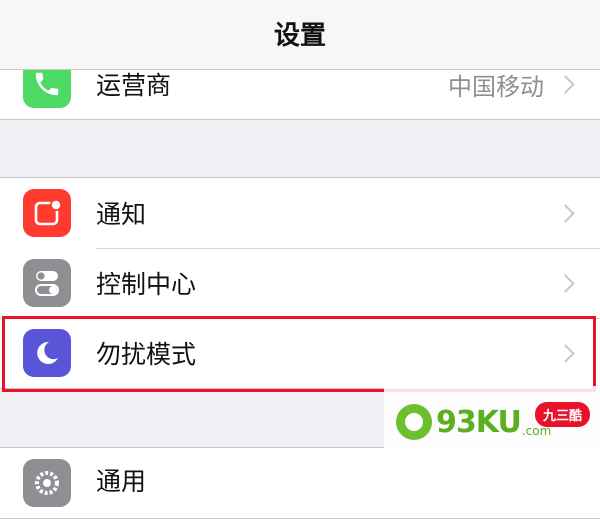 The width and height of the screenshot is (600, 519). Describe the element at coordinates (300, 353) in the screenshot. I see `settings-row-do-not-disturb: 勿扰模式` at that location.